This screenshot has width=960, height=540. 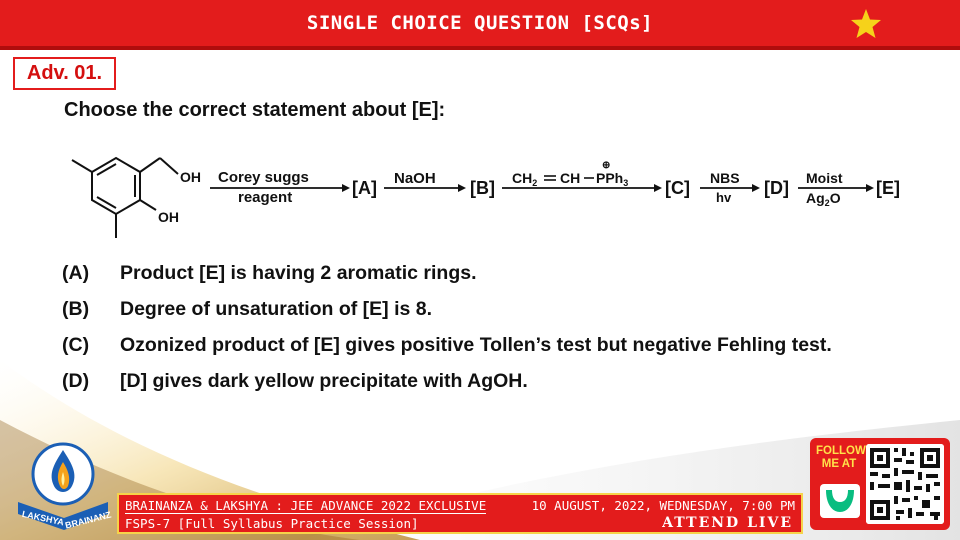 What do you see at coordinates (76, 308) in the screenshot?
I see `option-label: (B)` at bounding box center [76, 308].